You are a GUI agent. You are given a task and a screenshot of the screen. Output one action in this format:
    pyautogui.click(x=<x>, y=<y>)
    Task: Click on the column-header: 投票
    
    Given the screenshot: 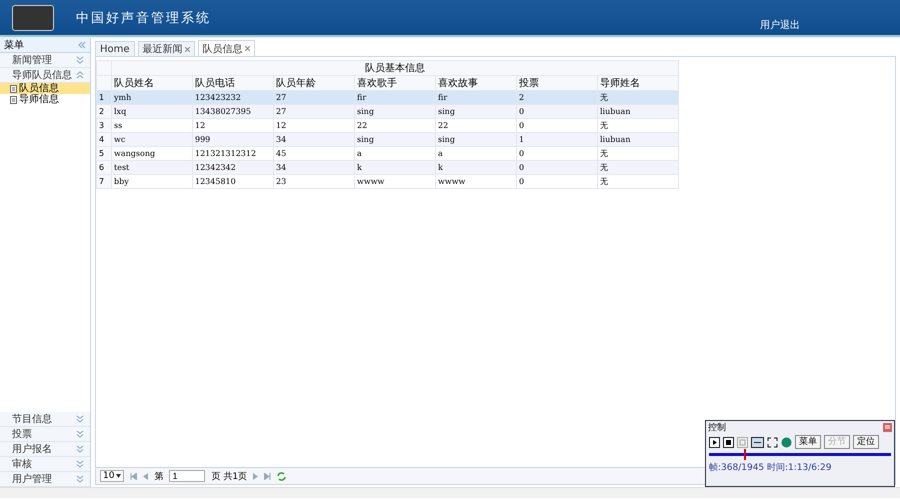 What is the action you would take?
    pyautogui.click(x=557, y=83)
    